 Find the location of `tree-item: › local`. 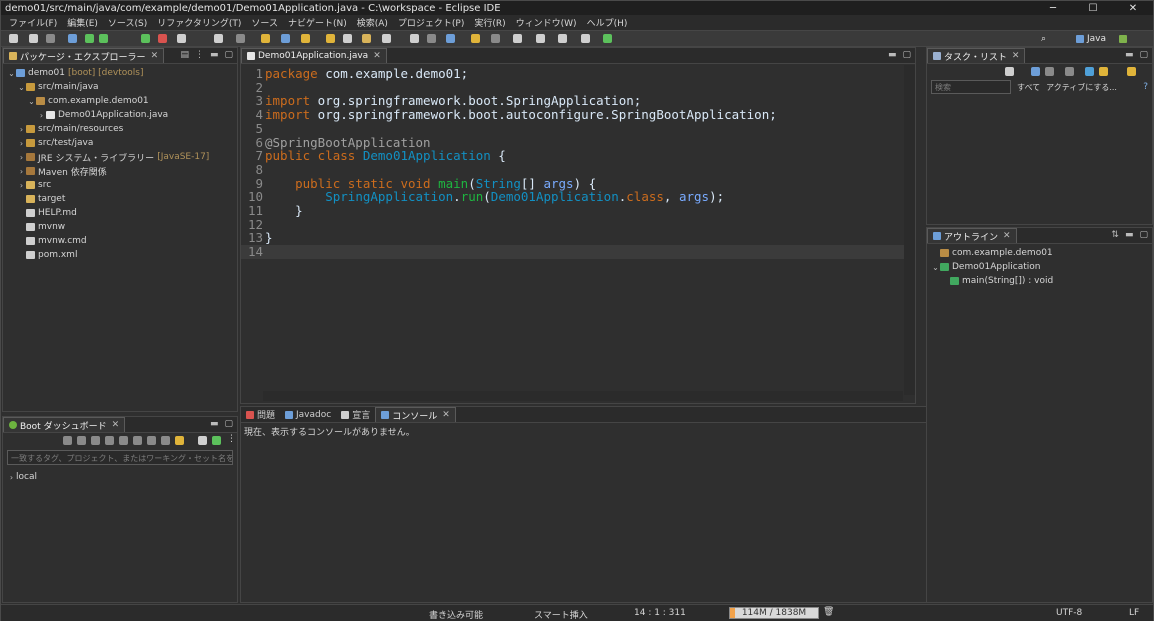

tree-item: › local is located at coordinates (120, 477).